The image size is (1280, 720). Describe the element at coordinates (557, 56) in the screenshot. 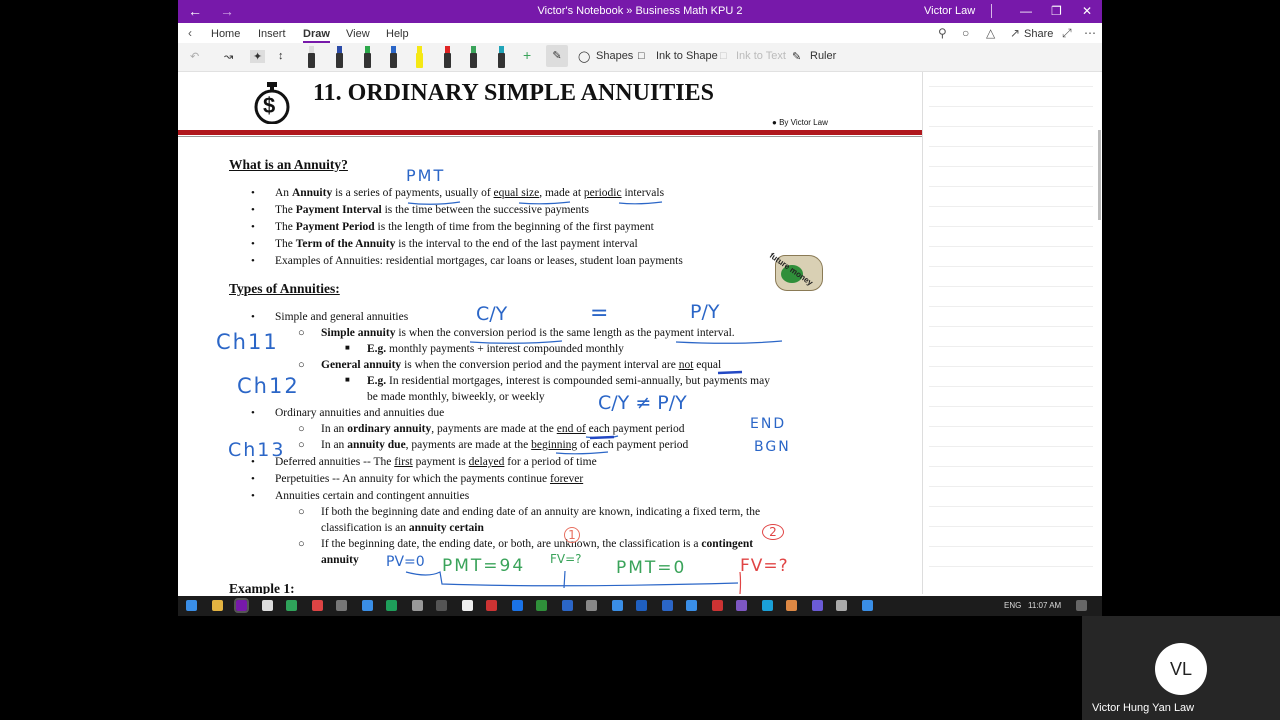

I see `ink-replay-icon: ✎` at that location.